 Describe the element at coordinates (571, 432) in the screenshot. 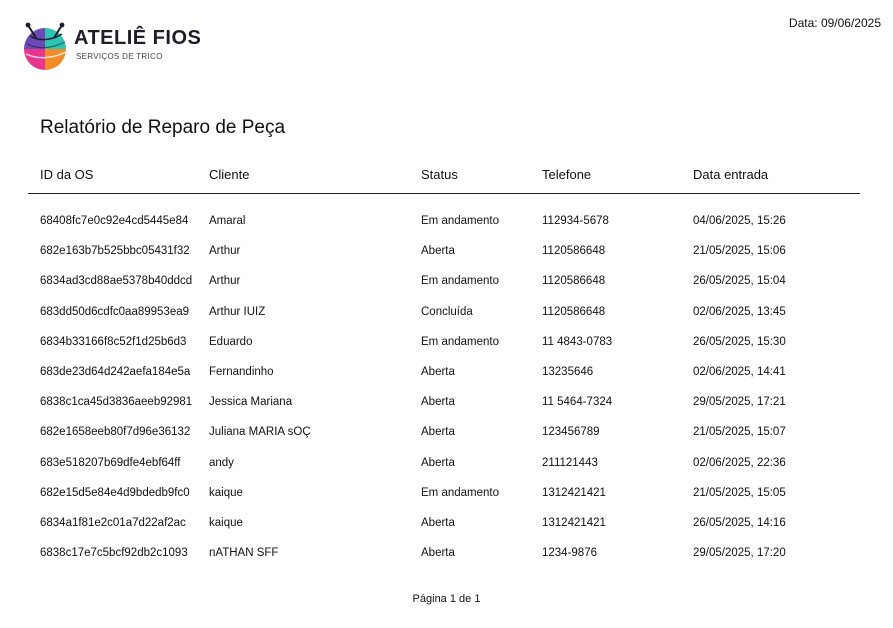

I see `client-phone: 123456789` at that location.